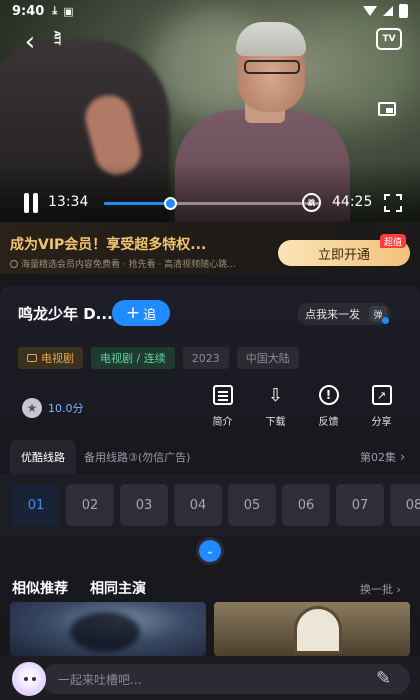  Describe the element at coordinates (137, 457) in the screenshot. I see `tab-backup-line: 备用线路③(勿信广告)` at that location.